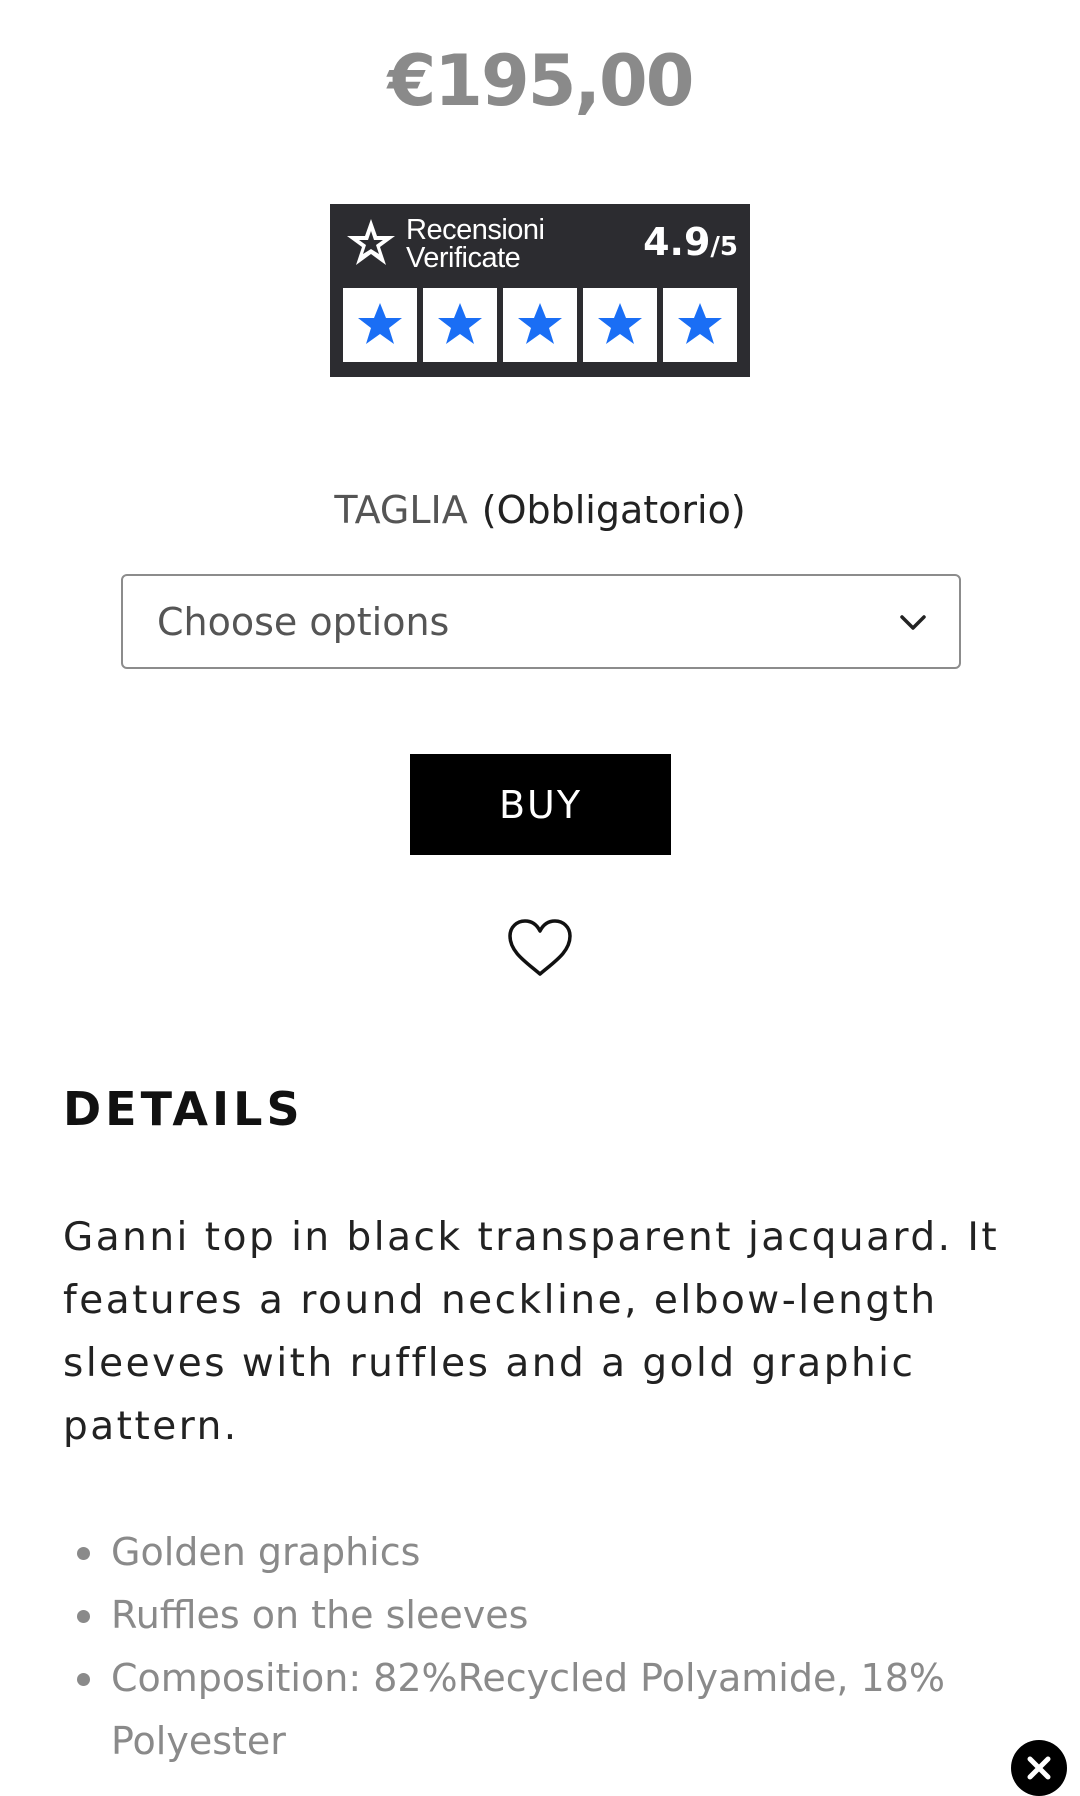 The height and width of the screenshot is (1796, 1080). Describe the element at coordinates (540, 948) in the screenshot. I see `heart-outline-icon` at that location.